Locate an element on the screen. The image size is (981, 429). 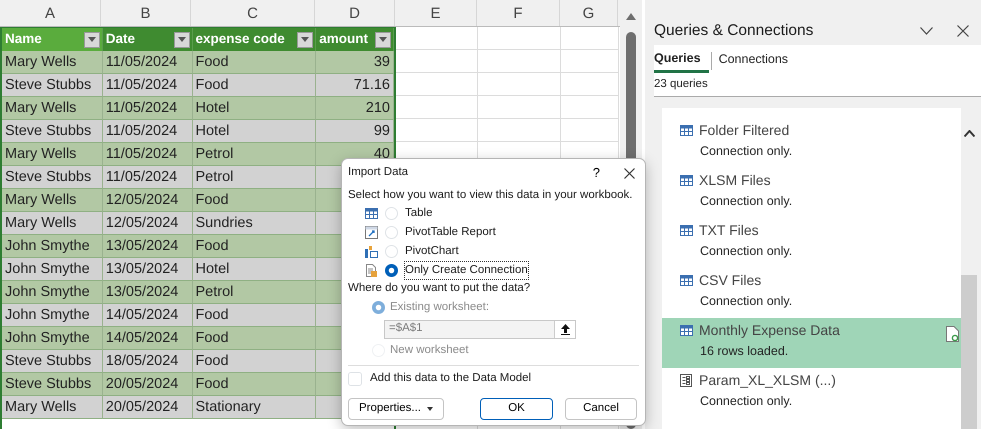
triangle-icon is located at coordinates (631, 16).